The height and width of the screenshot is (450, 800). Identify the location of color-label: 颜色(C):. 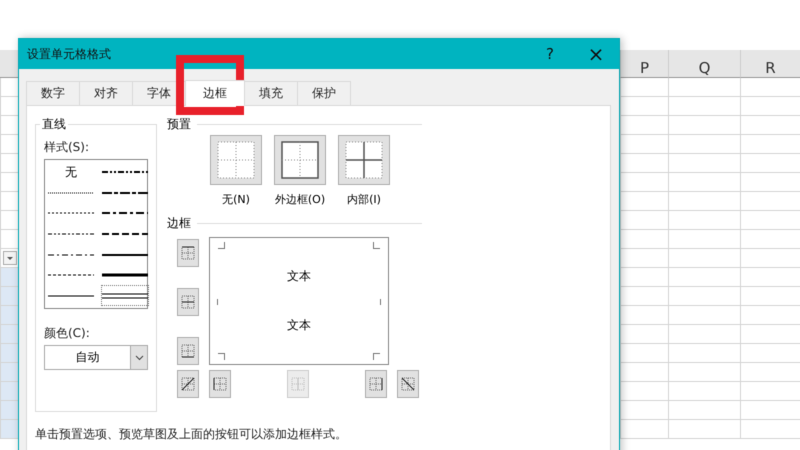
(67, 333).